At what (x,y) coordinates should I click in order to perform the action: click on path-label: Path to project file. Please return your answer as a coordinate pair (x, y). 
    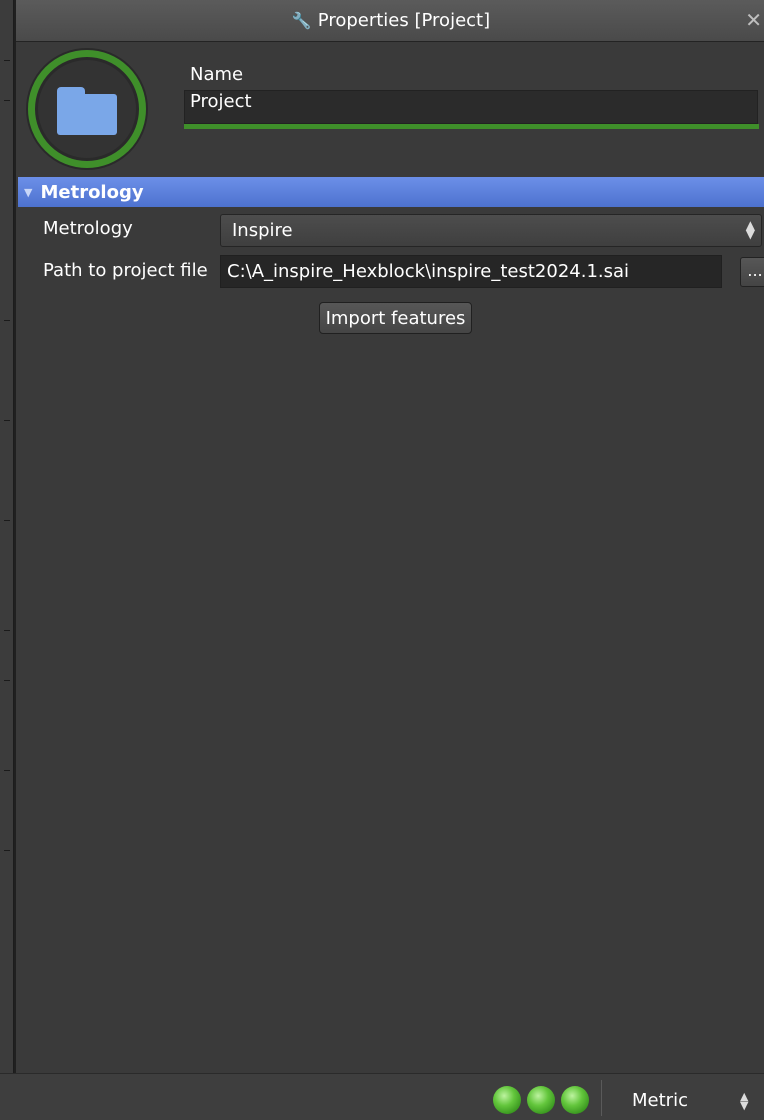
    Looking at the image, I should click on (125, 270).